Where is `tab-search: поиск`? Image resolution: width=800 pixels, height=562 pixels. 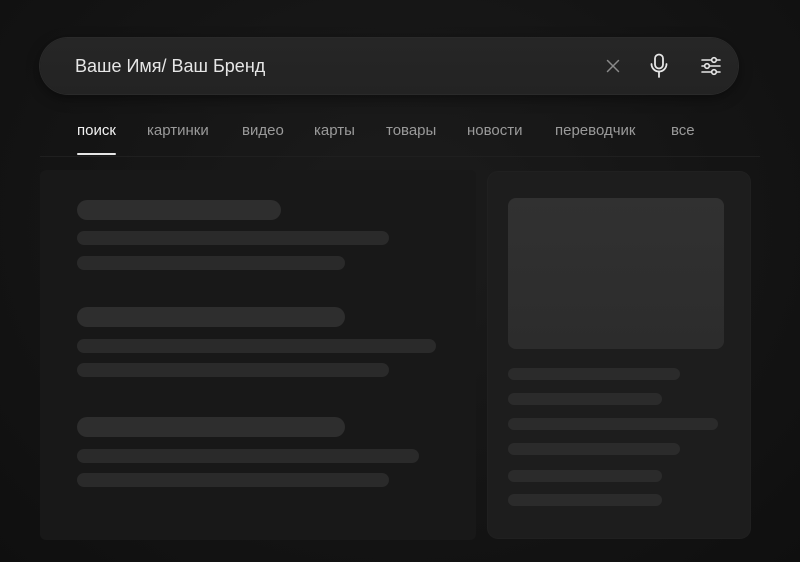
tab-search: поиск is located at coordinates (96, 137).